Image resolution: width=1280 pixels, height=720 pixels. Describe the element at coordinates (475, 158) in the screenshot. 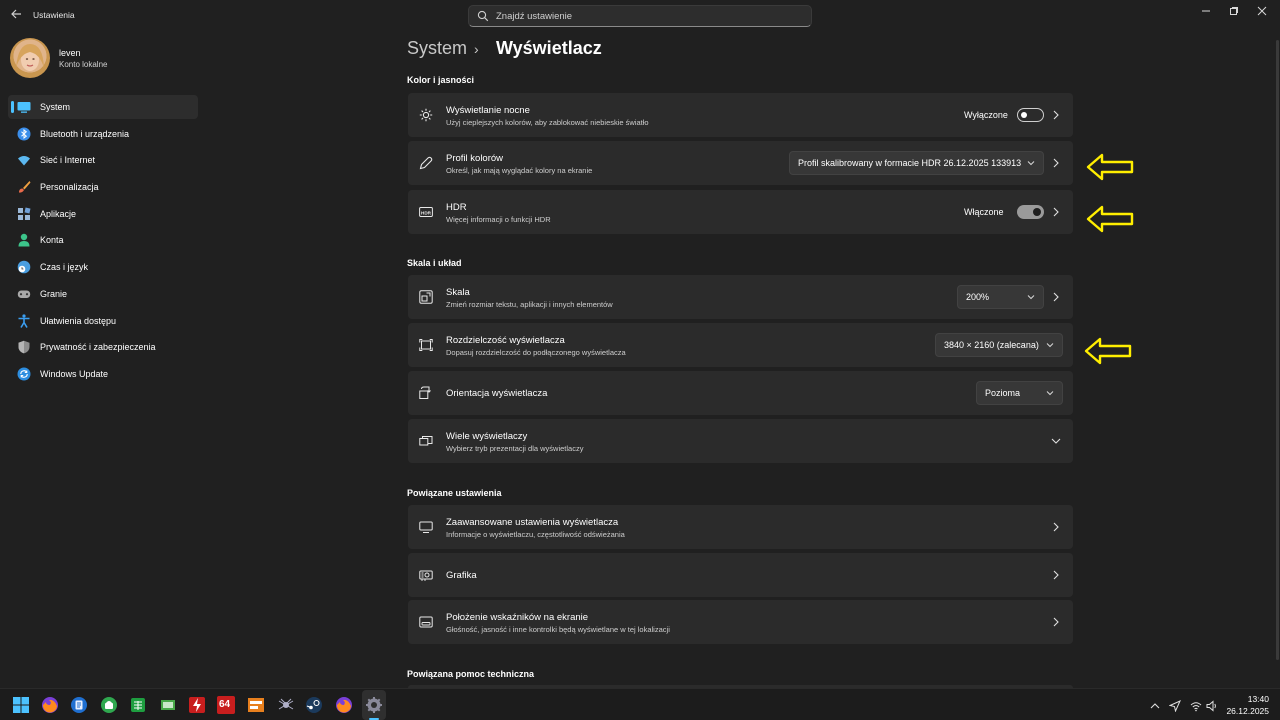

I see `color-profile-title: Profil kolorów` at that location.